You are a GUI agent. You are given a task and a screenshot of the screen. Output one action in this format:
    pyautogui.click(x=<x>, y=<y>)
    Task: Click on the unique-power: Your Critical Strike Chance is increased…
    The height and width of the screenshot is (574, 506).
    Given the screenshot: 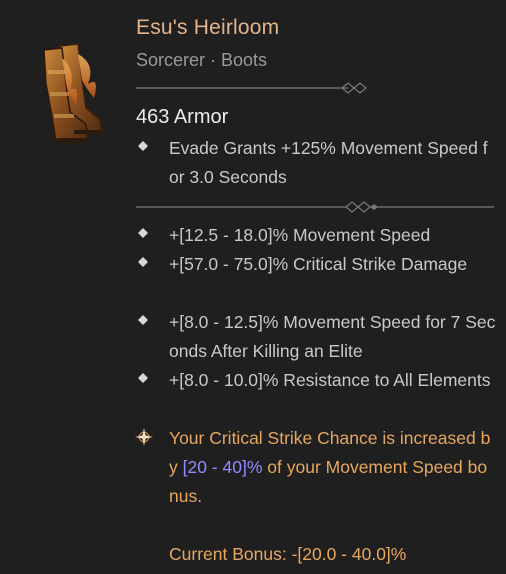 What is the action you would take?
    pyautogui.click(x=315, y=467)
    